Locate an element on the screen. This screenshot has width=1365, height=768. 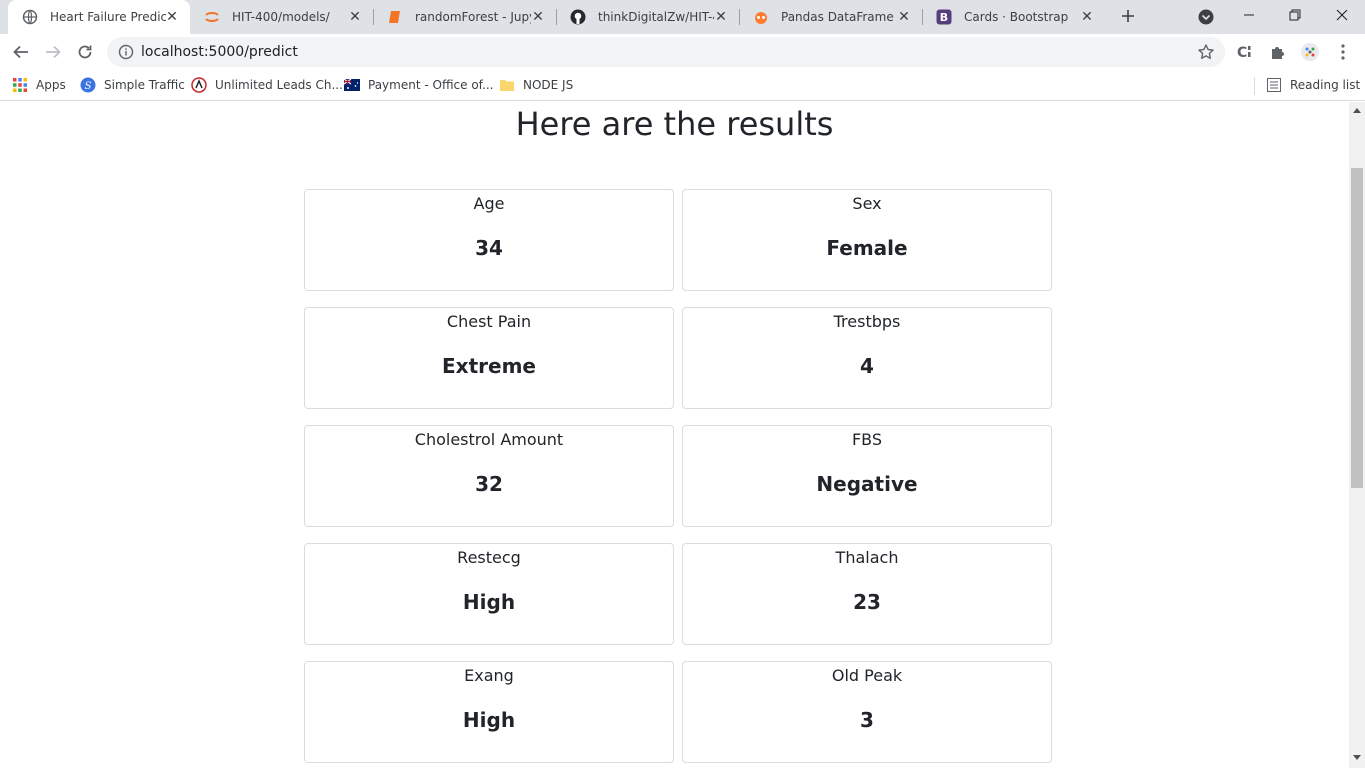
extension-button: C is located at coordinates (1246, 52).